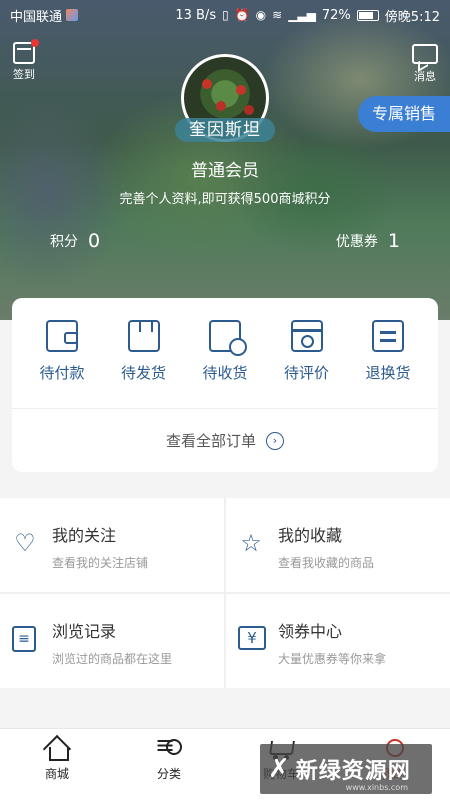 This screenshot has width=450, height=800. I want to click on view-all-label: 查看全部订单, so click(210, 441).